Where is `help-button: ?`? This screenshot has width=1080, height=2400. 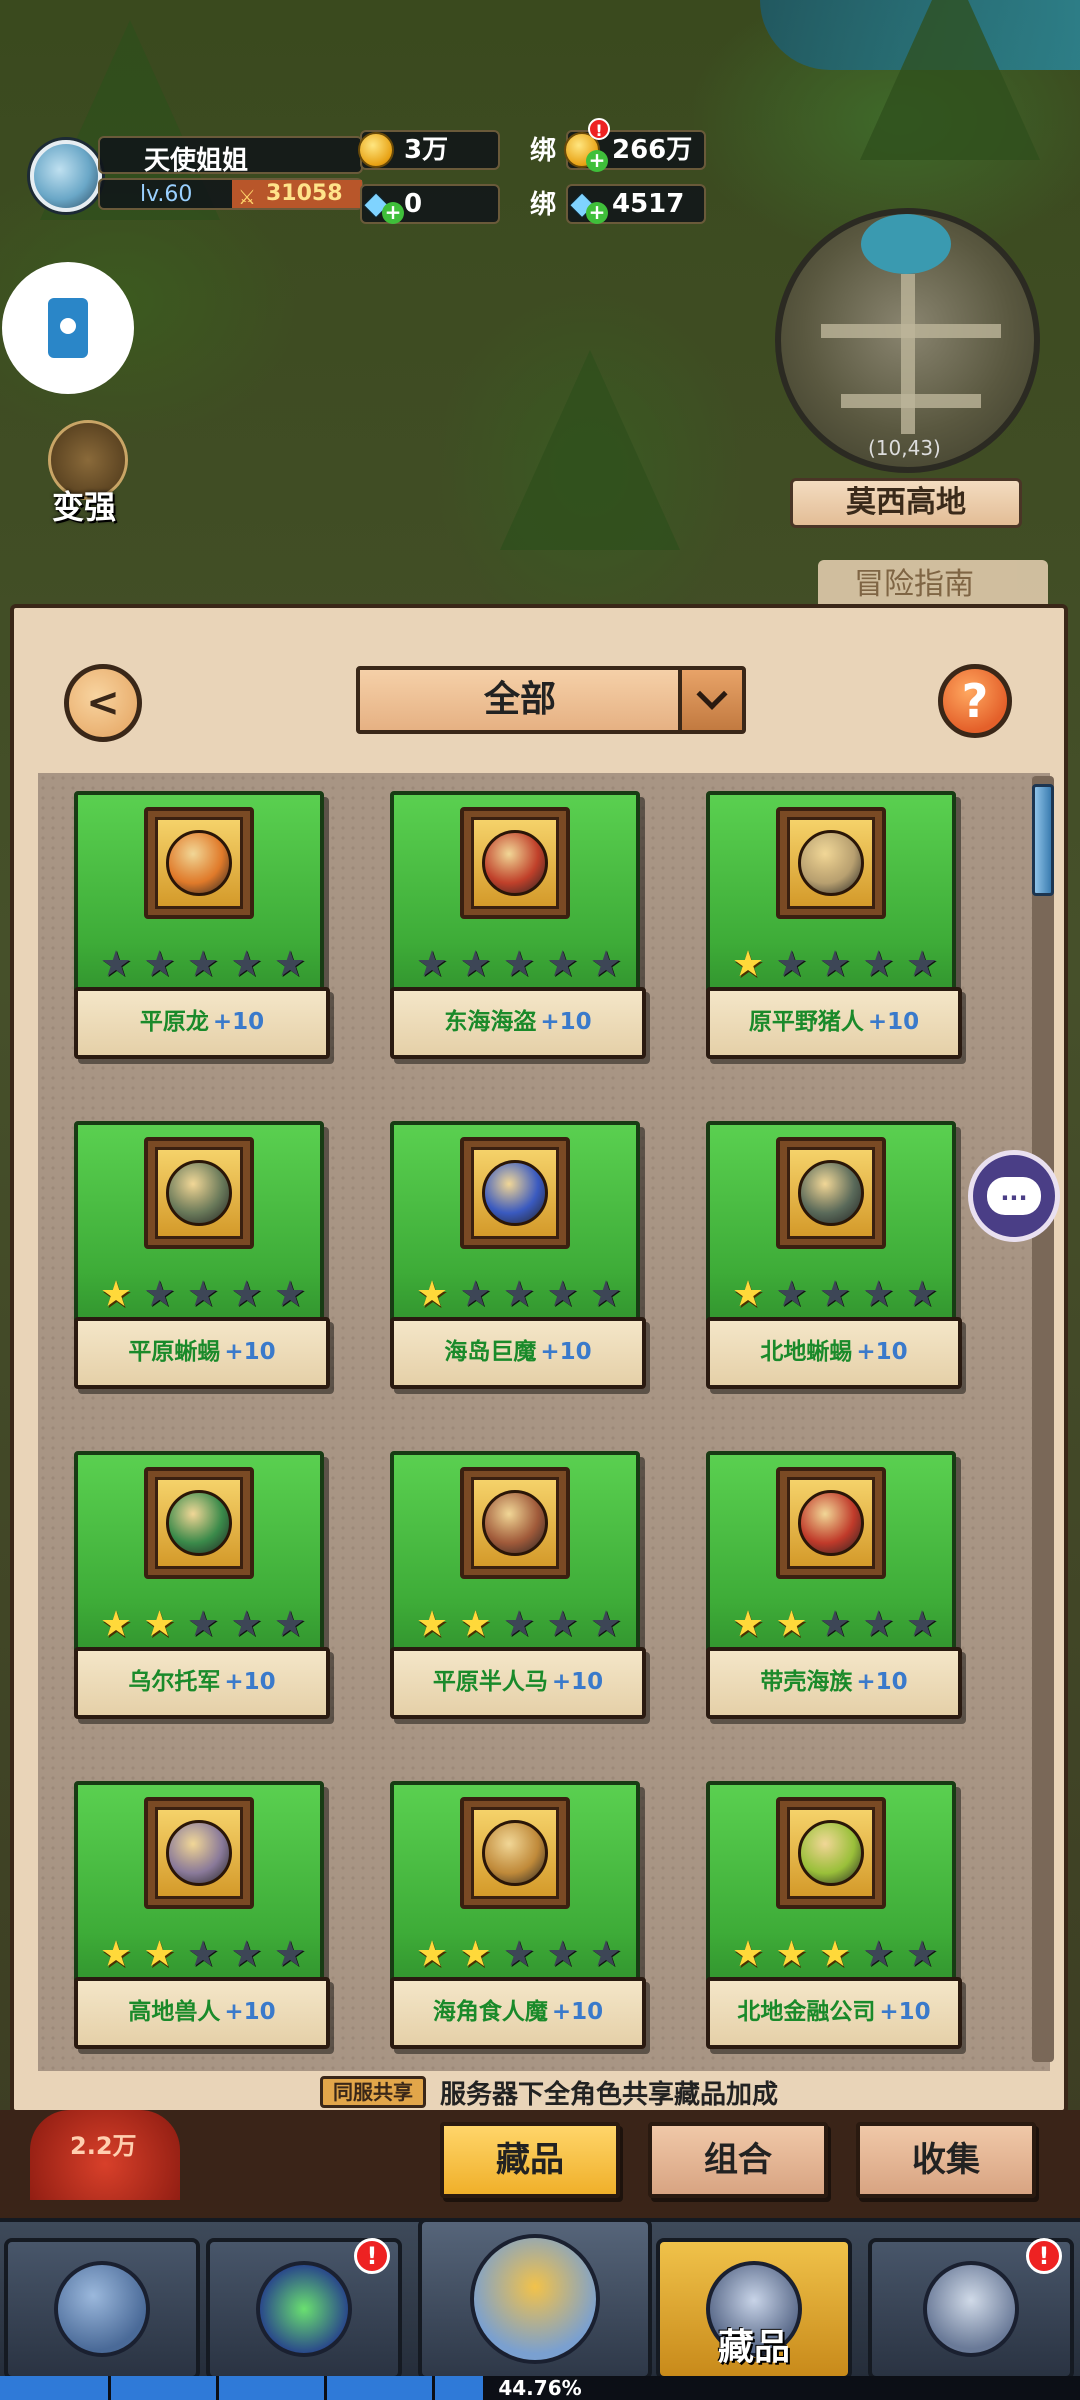 help-button: ? is located at coordinates (975, 701).